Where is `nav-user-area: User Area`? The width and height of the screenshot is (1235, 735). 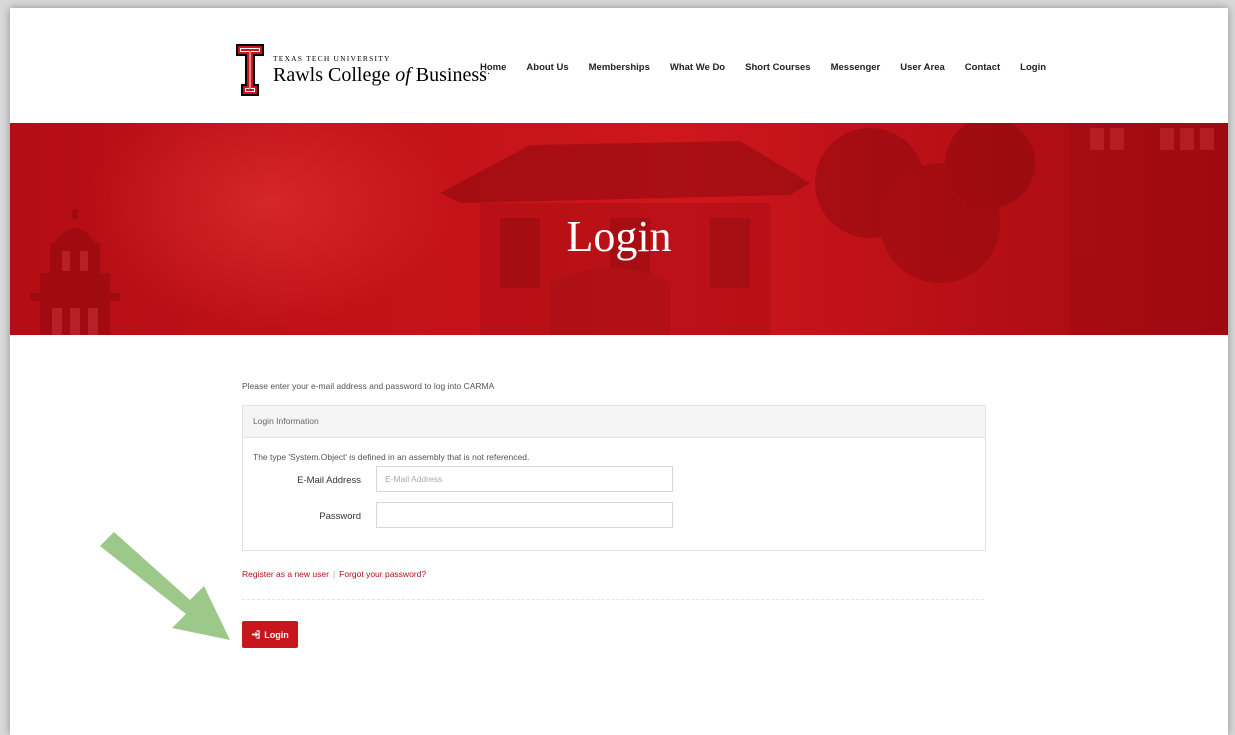
nav-user-area: User Area is located at coordinates (922, 67).